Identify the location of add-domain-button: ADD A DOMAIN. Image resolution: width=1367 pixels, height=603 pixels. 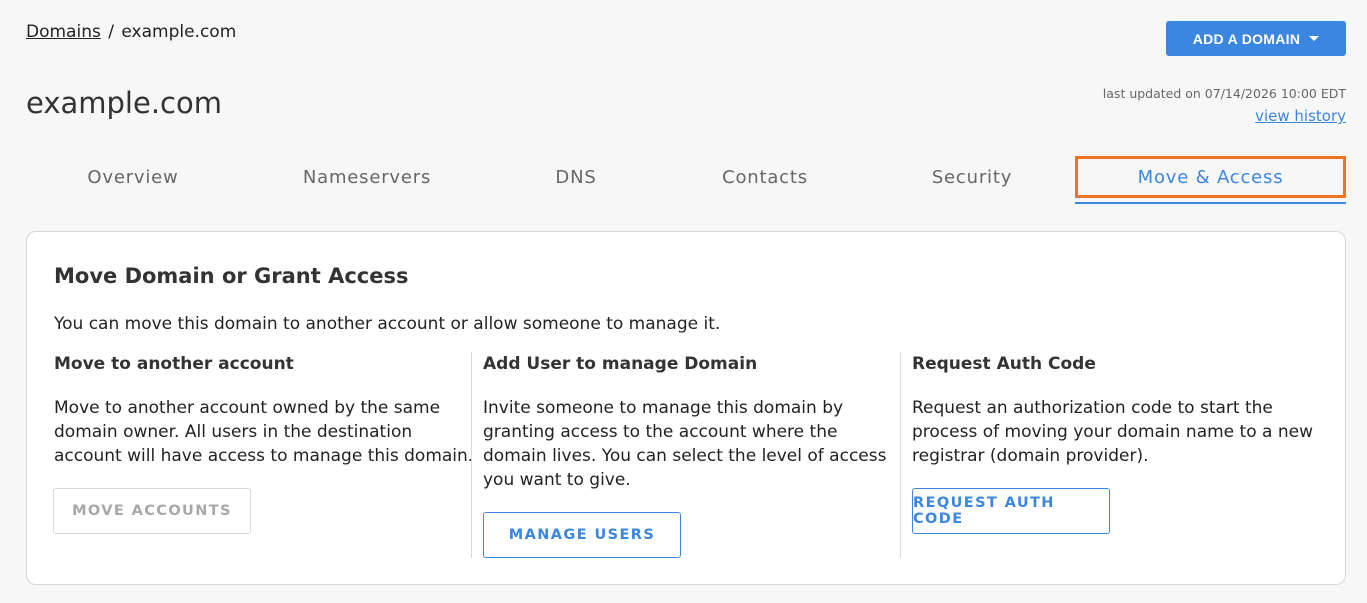
(1256, 38).